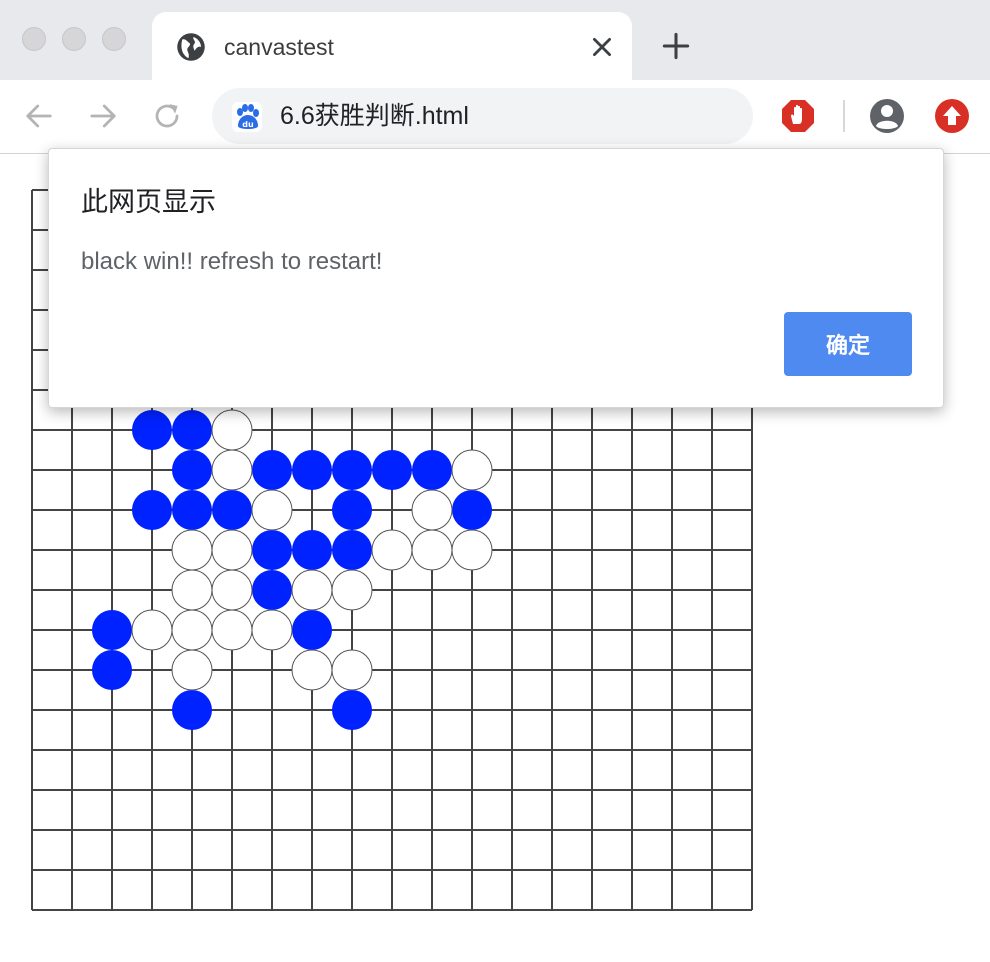 This screenshot has height=962, width=990. I want to click on close-icon, so click(602, 47).